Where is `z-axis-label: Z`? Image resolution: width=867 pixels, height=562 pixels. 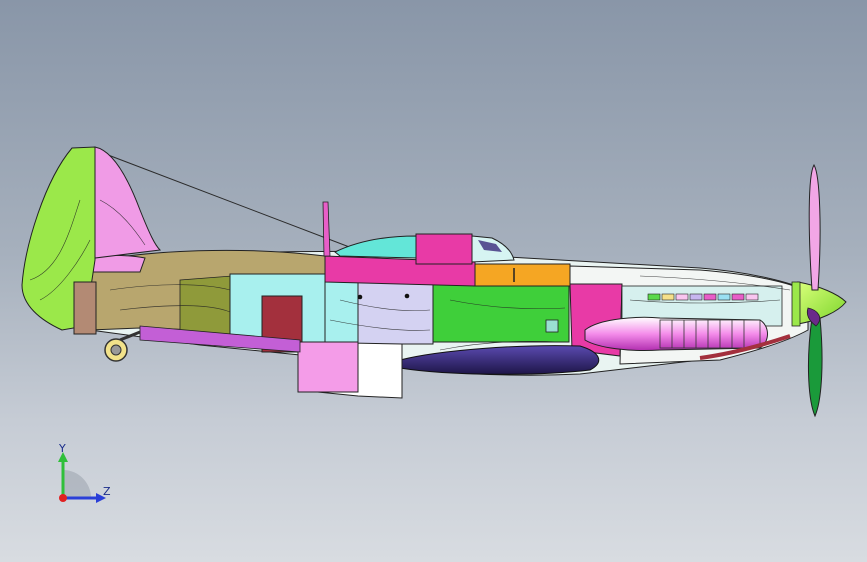
z-axis-label: Z is located at coordinates (107, 491).